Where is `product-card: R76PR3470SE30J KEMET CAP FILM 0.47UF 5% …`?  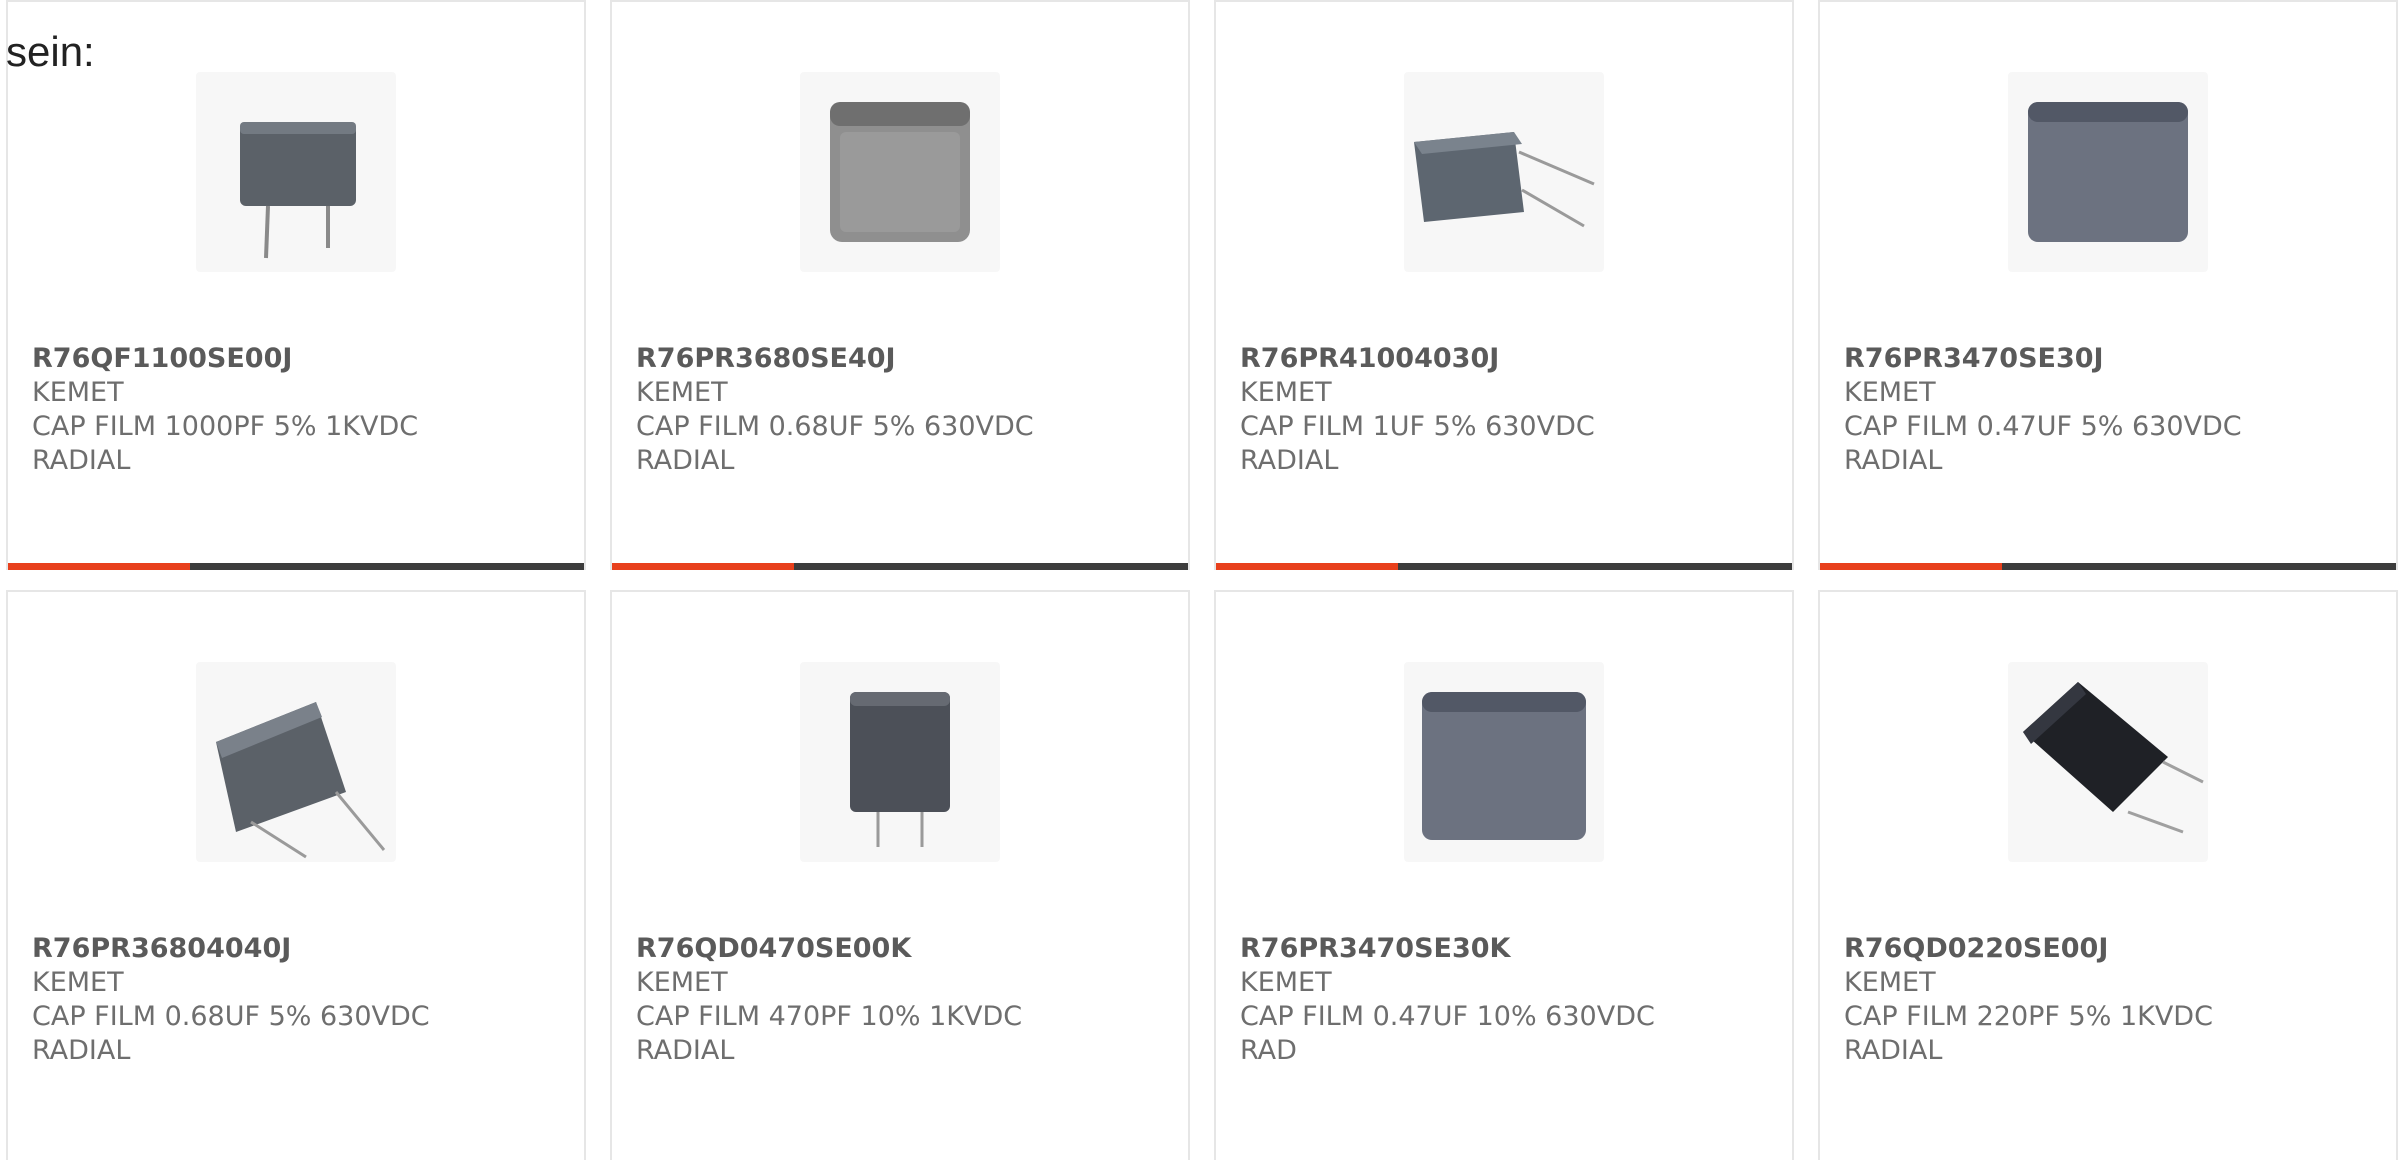
product-card: R76PR3470SE30J KEMET CAP FILM 0.47UF 5% … is located at coordinates (2108, 285).